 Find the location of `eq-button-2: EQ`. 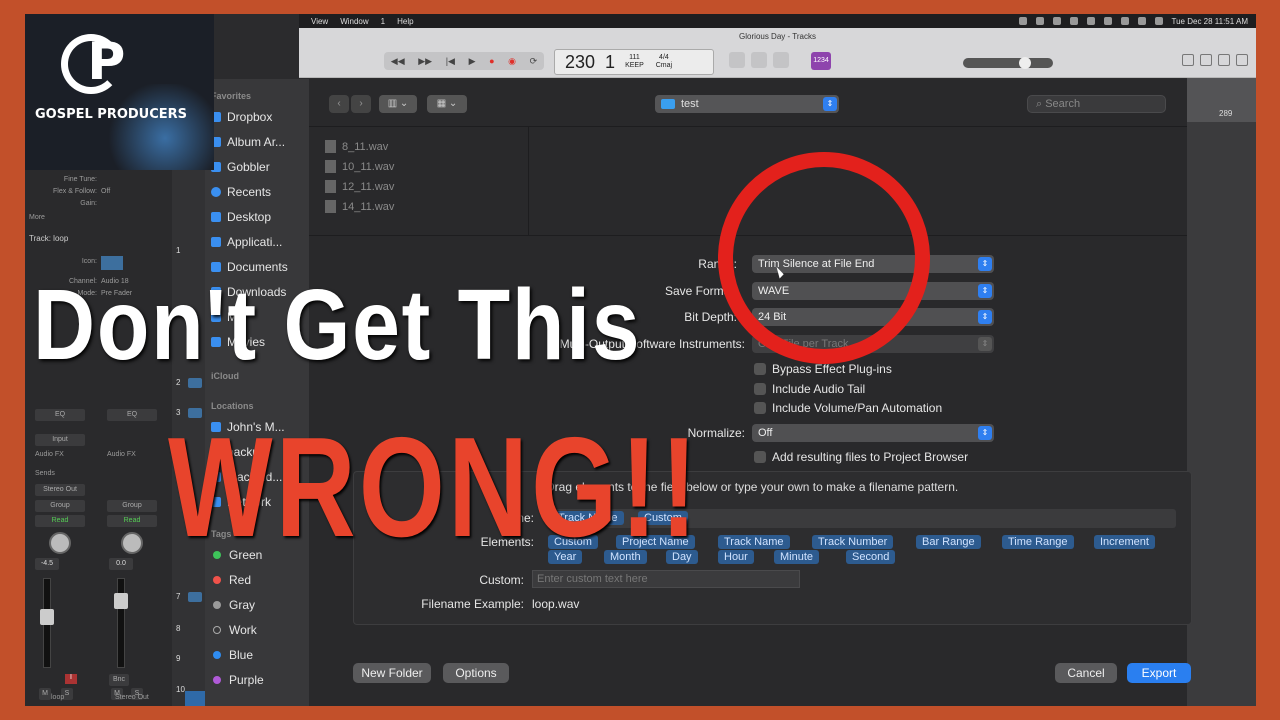

eq-button-2: EQ is located at coordinates (132, 415).